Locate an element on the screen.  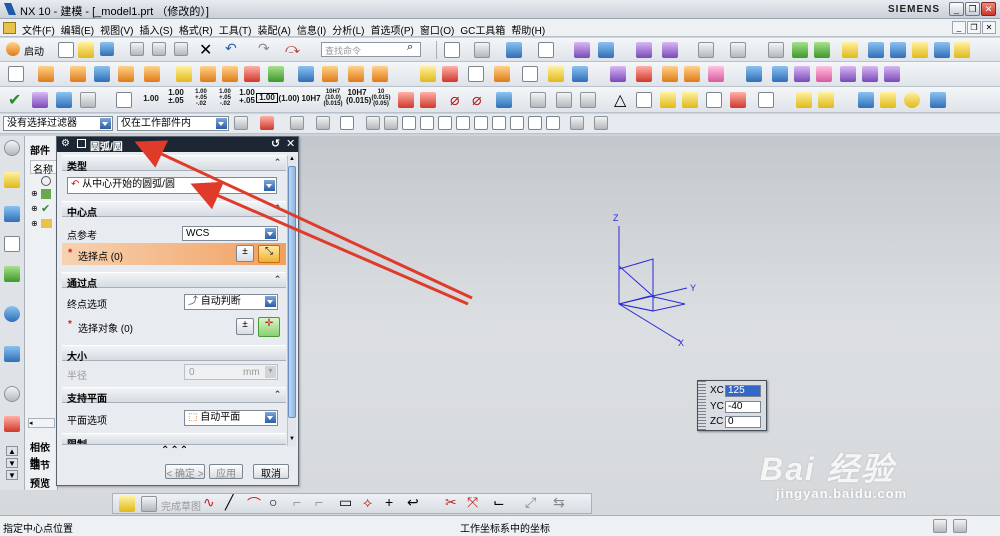
xc-input: 125 is located at coordinates (743, 391).